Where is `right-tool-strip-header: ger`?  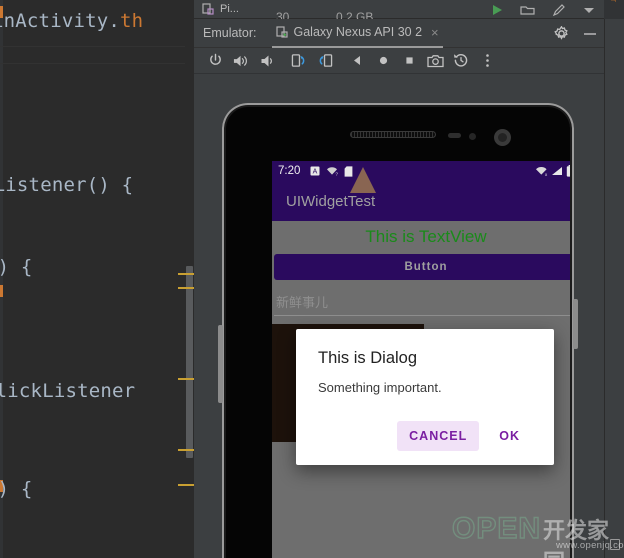 right-tool-strip-header: ger is located at coordinates (614, 9).